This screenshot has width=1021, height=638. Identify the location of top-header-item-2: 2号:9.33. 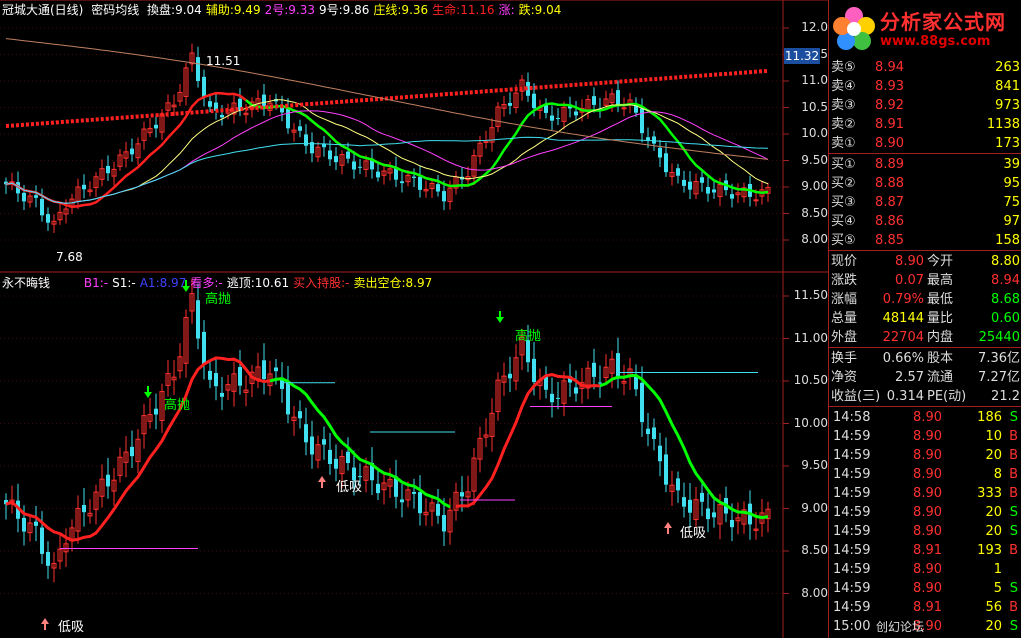
(289, 10).